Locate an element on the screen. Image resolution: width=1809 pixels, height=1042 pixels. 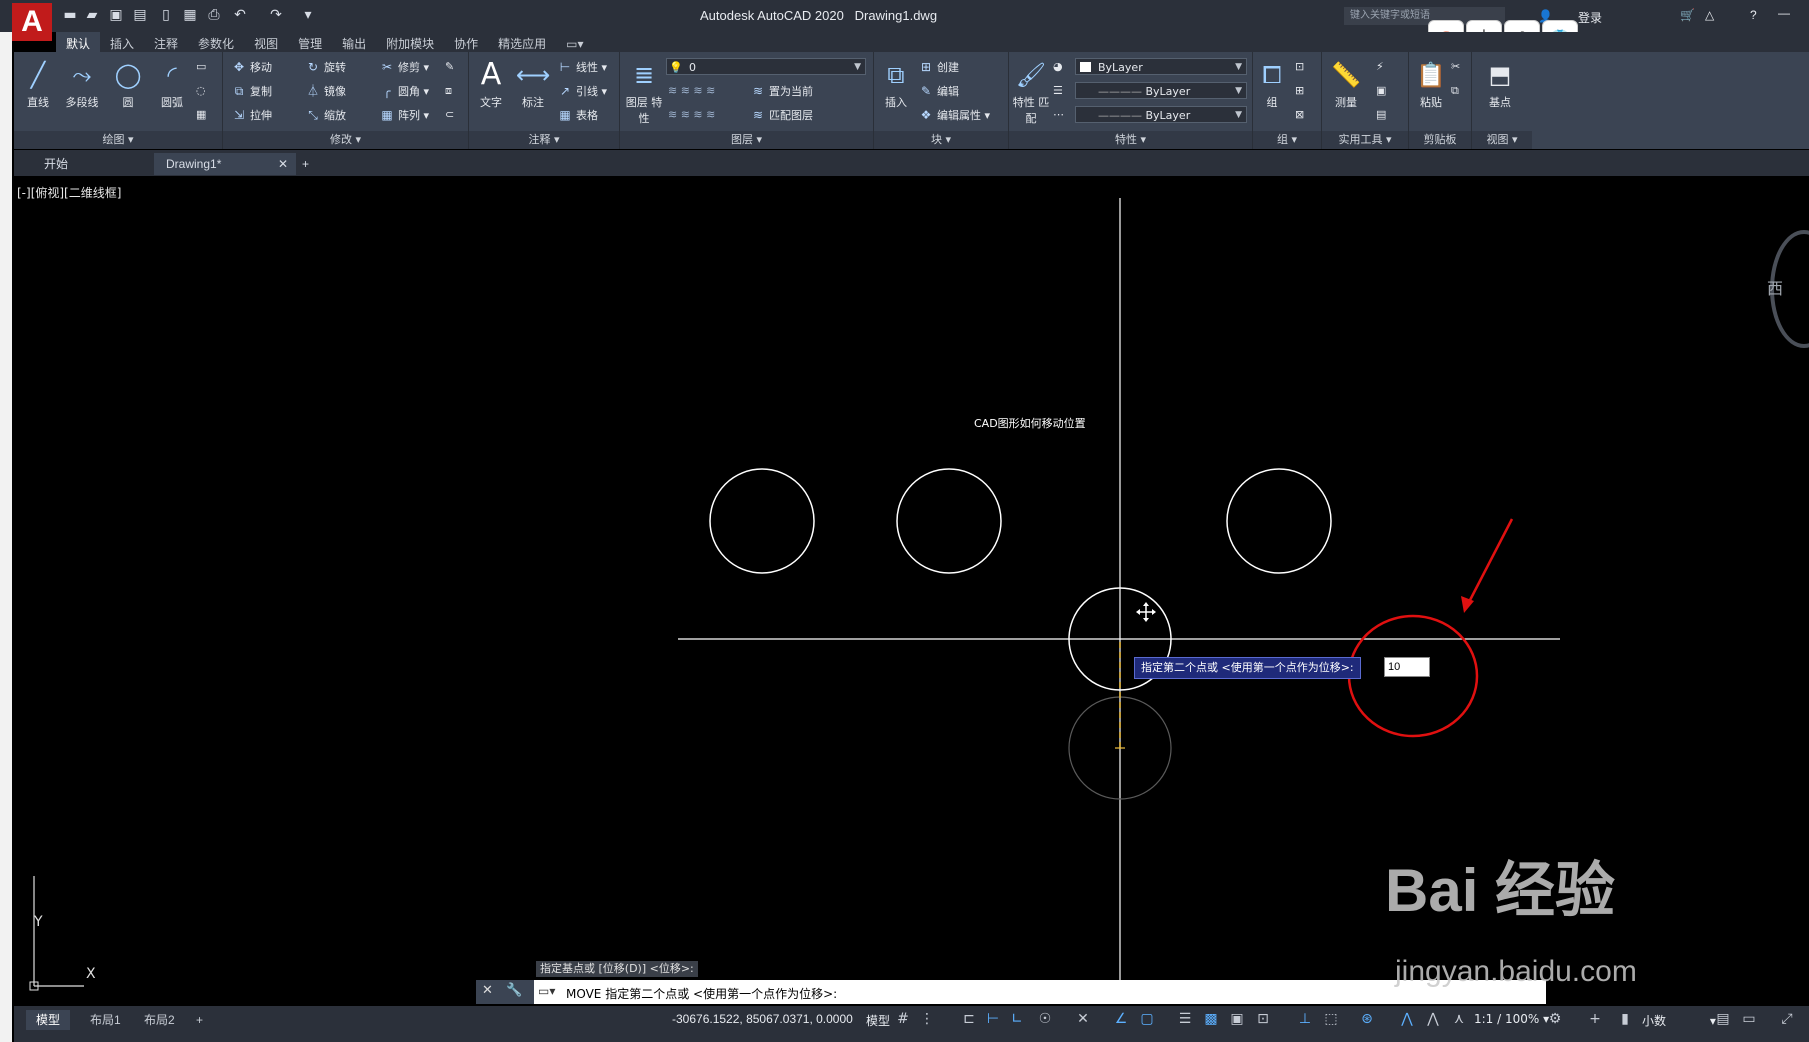
ortho-icon: ∟ is located at coordinates (1017, 1019).